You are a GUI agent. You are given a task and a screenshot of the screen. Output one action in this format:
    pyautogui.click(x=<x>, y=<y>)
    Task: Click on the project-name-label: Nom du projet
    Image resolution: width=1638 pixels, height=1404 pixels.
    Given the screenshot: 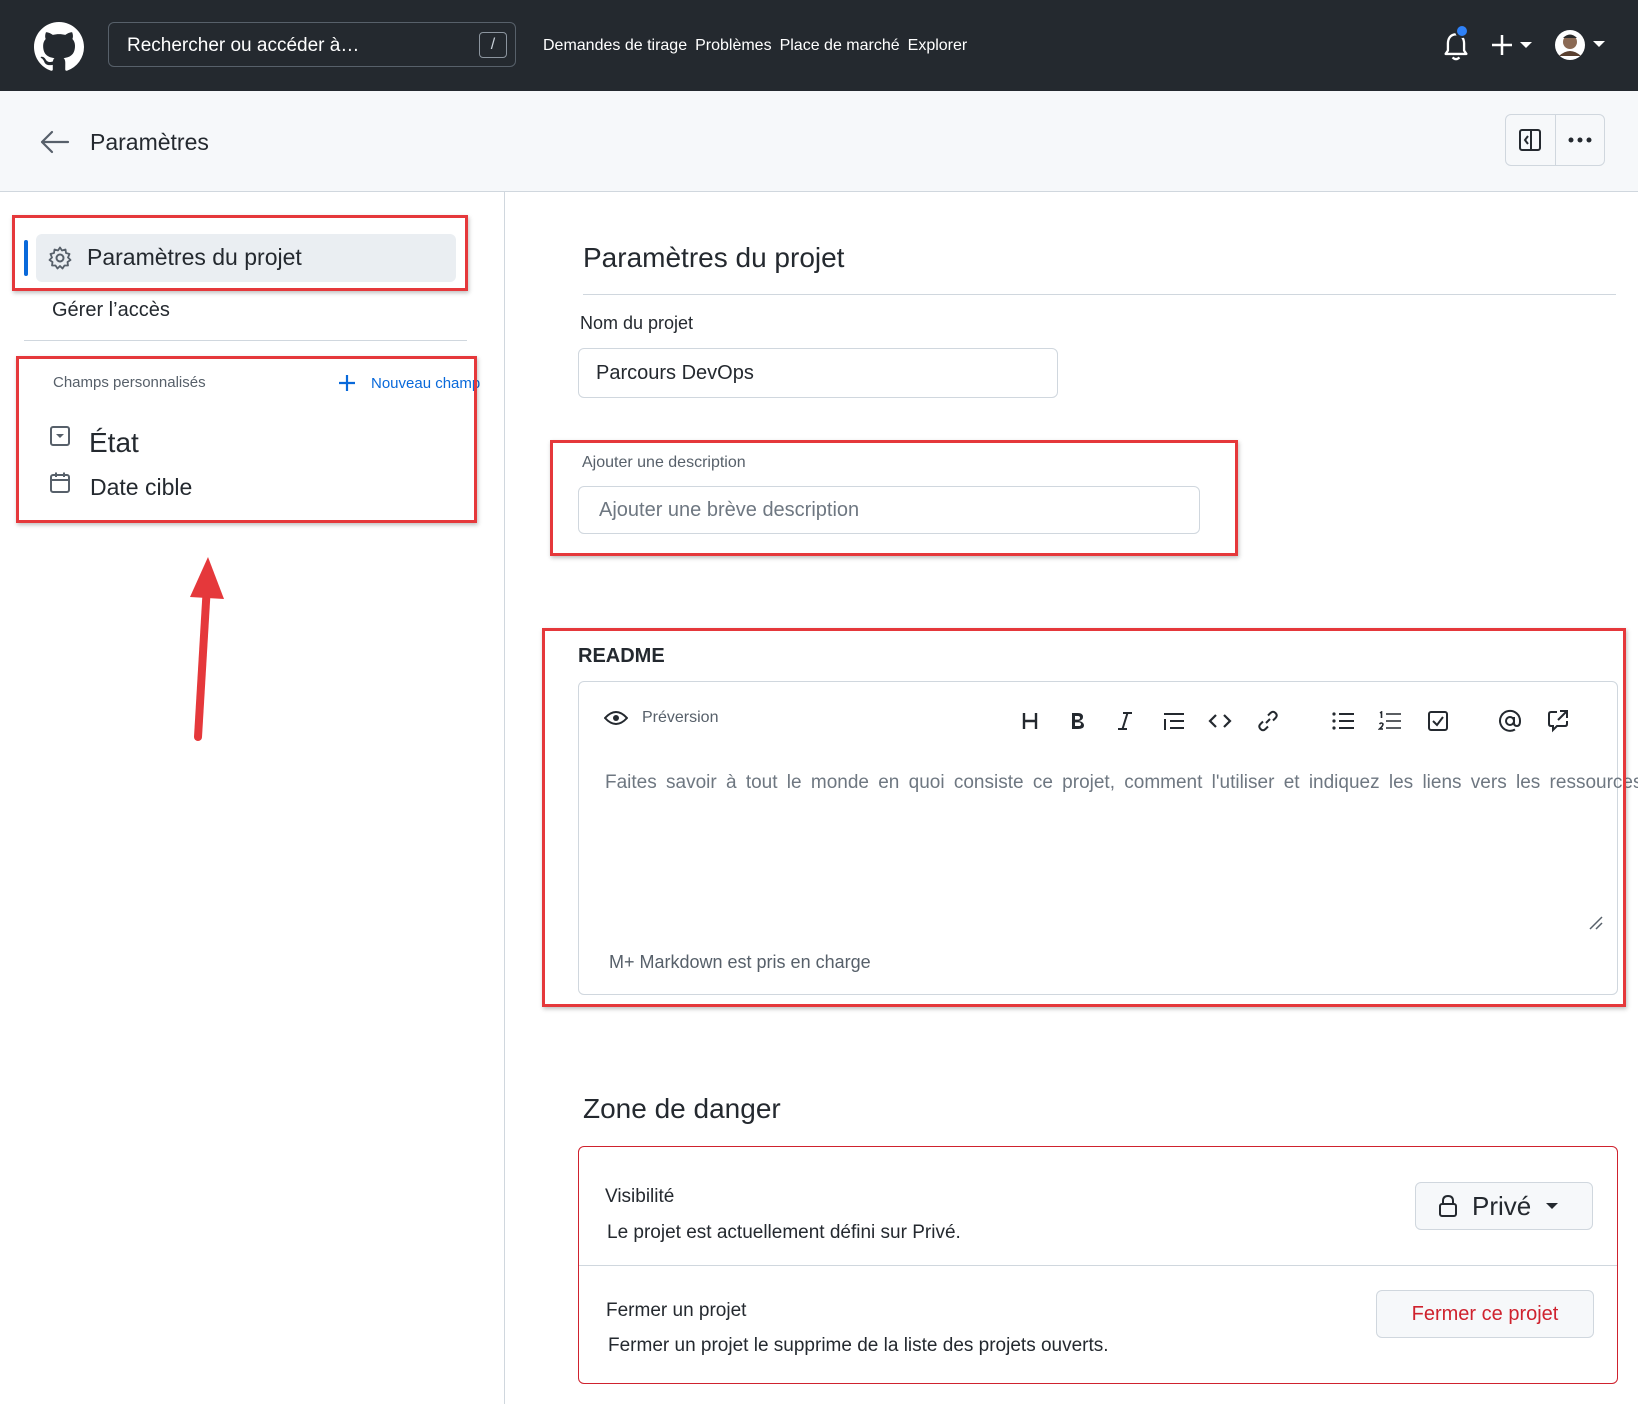 What is the action you would take?
    pyautogui.click(x=637, y=323)
    